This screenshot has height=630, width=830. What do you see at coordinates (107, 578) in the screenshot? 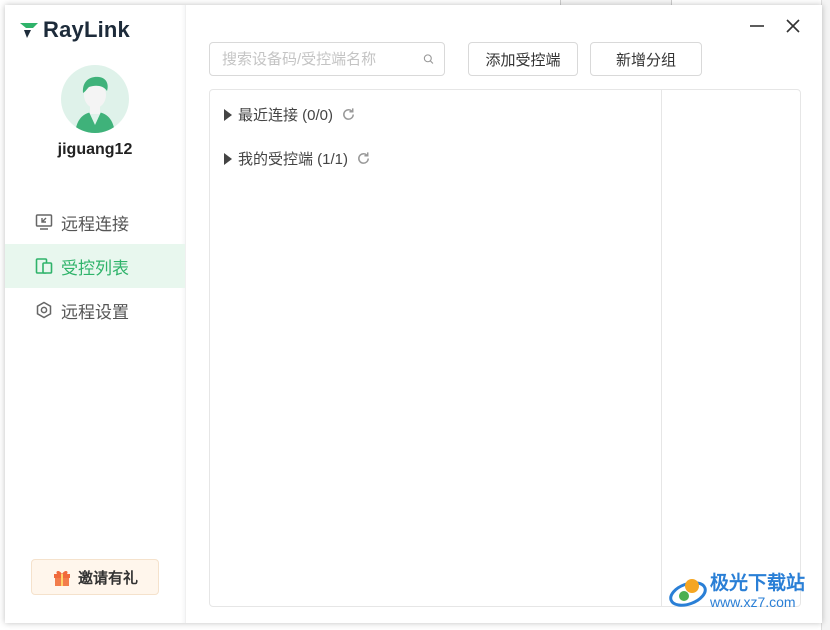
I see `invite-label: 邀请有礼` at bounding box center [107, 578].